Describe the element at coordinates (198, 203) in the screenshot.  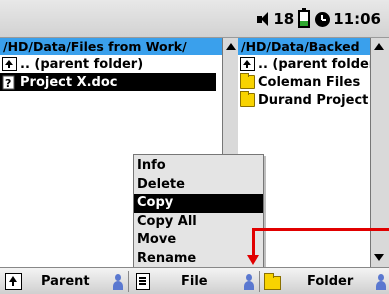
I see `menu-item-copy: Copy` at that location.